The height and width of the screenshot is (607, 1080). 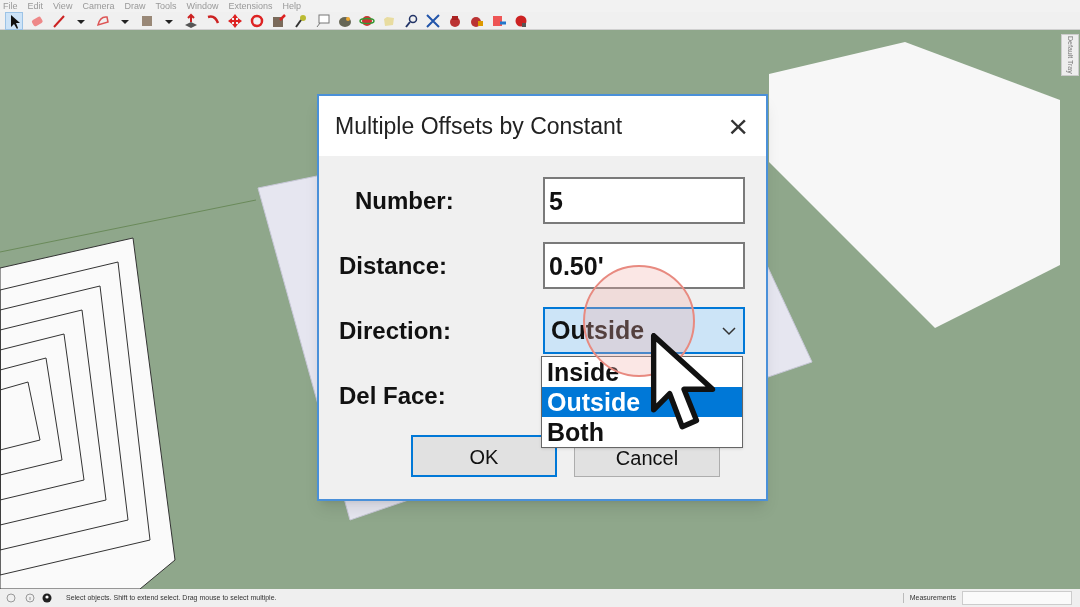 I want to click on close-button: ×, so click(x=738, y=126).